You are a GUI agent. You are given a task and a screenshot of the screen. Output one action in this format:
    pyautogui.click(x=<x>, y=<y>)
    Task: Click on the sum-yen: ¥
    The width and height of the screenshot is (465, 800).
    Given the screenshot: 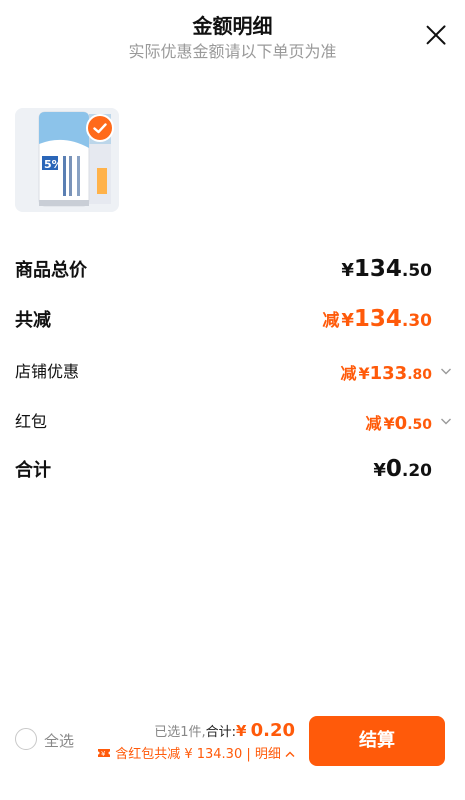 What is the action you would take?
    pyautogui.click(x=241, y=731)
    